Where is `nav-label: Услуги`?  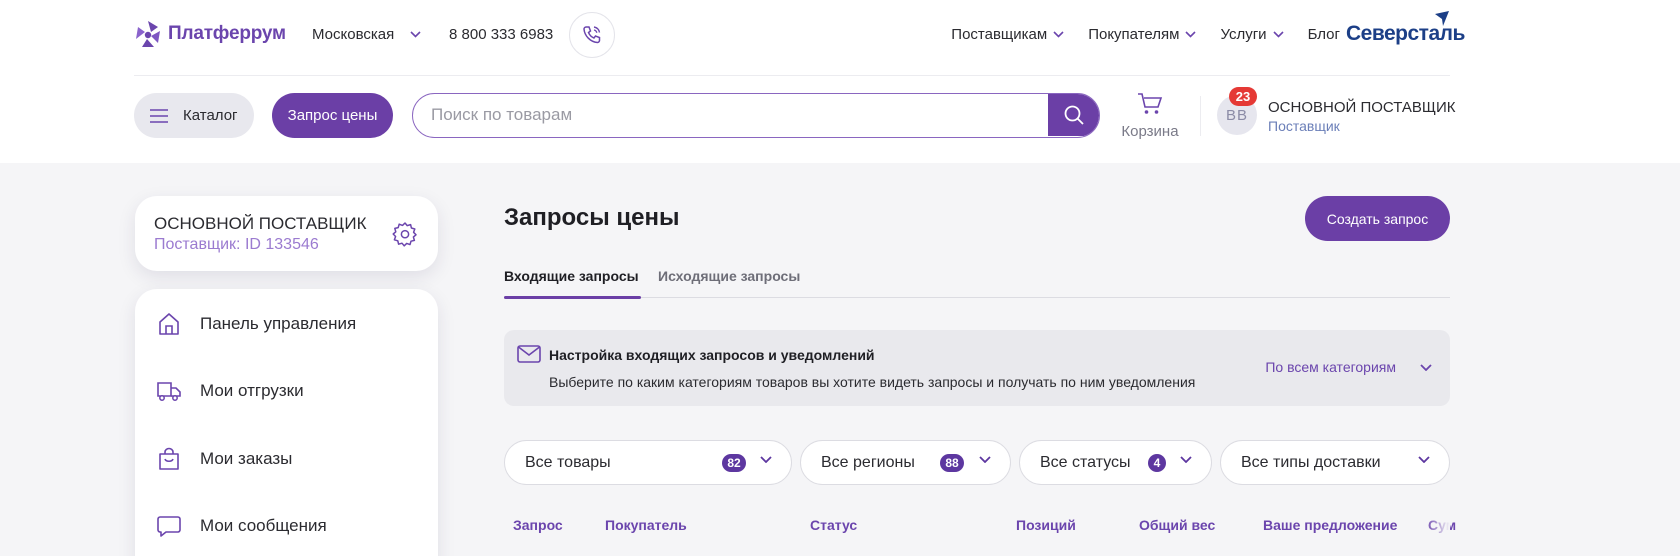 nav-label: Услуги is located at coordinates (1243, 34).